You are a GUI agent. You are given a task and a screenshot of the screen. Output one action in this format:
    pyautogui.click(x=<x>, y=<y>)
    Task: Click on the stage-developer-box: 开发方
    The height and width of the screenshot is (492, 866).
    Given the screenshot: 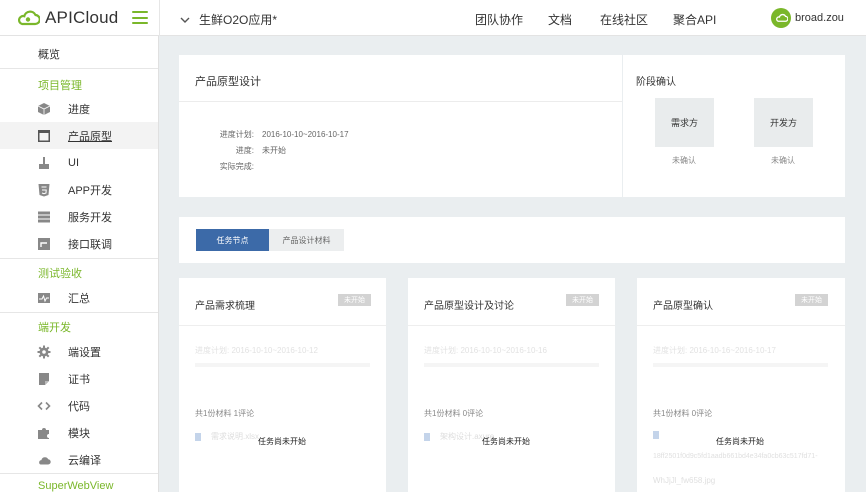 What is the action you would take?
    pyautogui.click(x=783, y=122)
    